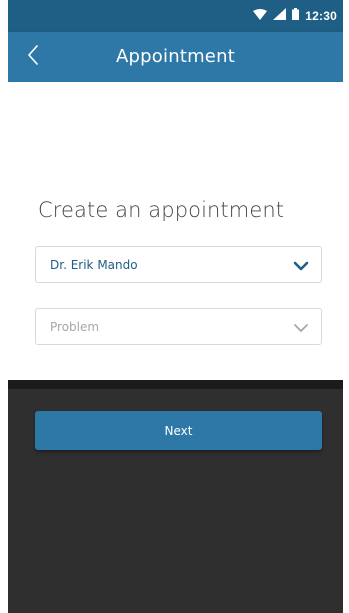 The height and width of the screenshot is (613, 349). What do you see at coordinates (161, 210) in the screenshot?
I see `form-heading: Create an appointment` at bounding box center [161, 210].